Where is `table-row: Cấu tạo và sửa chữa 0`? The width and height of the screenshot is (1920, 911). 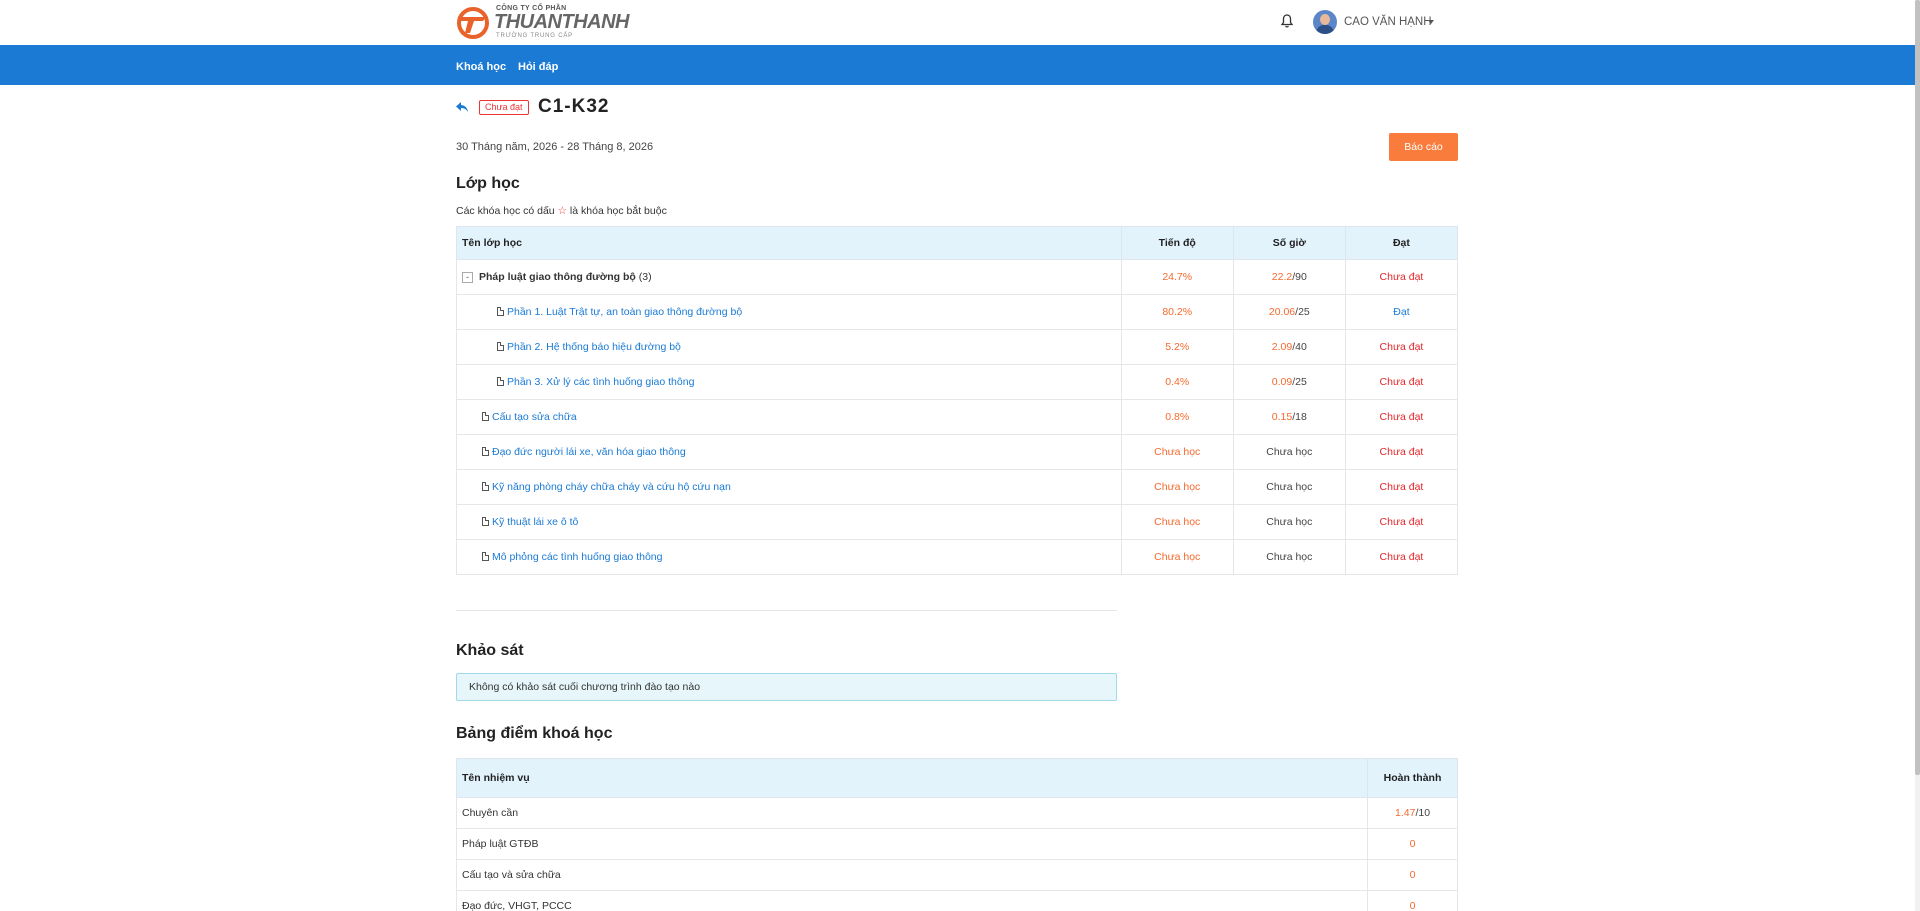
table-row: Cấu tạo và sửa chữa 0 is located at coordinates (956, 875).